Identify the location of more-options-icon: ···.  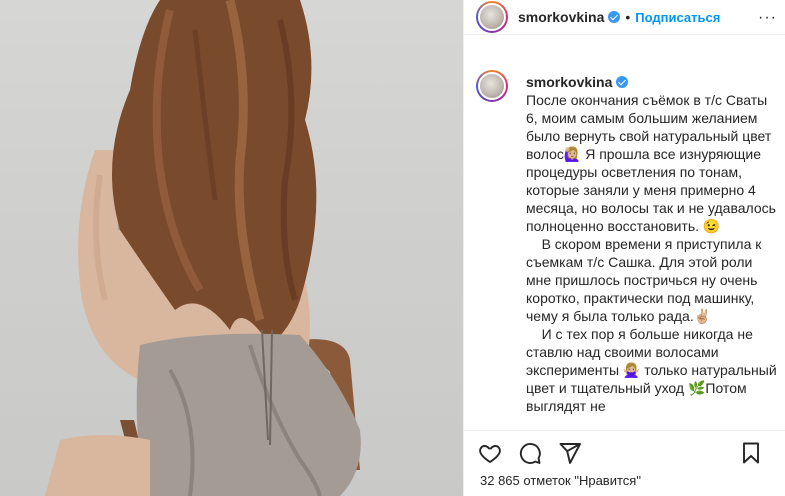
(767, 18).